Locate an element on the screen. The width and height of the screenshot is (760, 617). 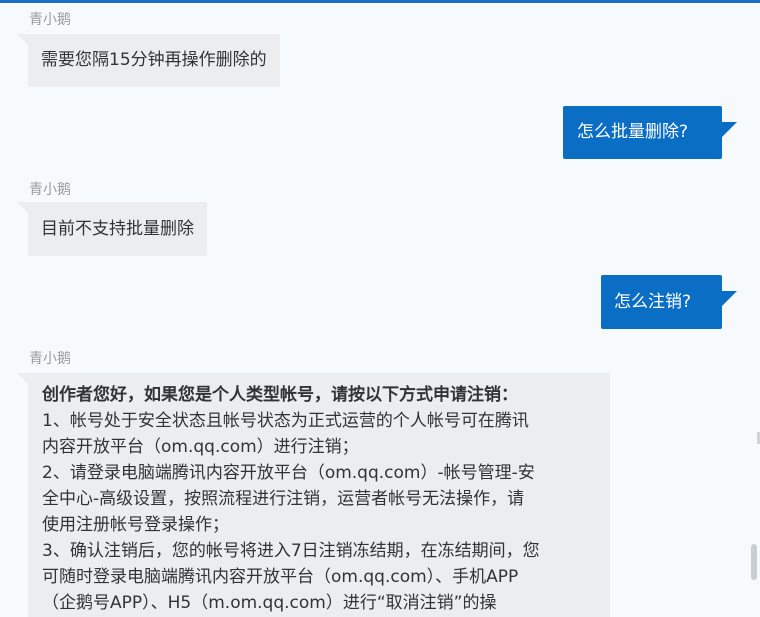
user-message-bubble: 怎么批量删除? is located at coordinates (650, 132).